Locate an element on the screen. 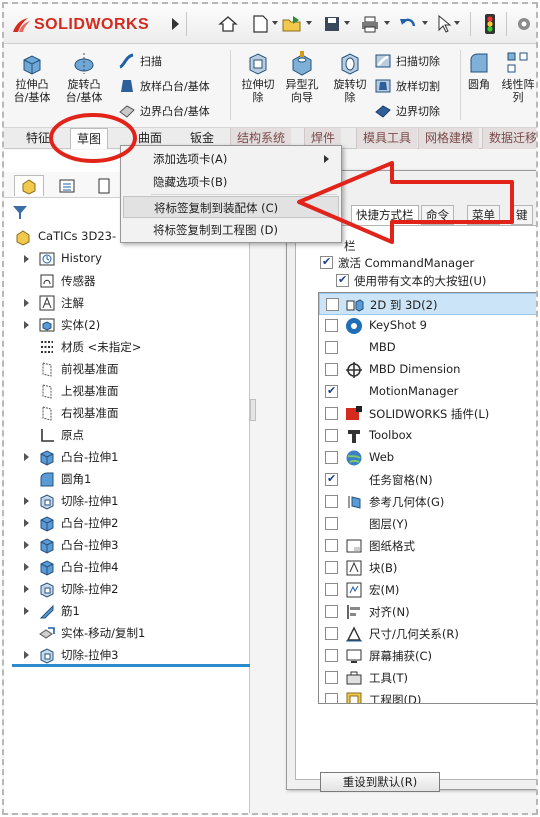 This screenshot has height=817, width=540. tree-node: 材质 <未指定> is located at coordinates (127, 347).